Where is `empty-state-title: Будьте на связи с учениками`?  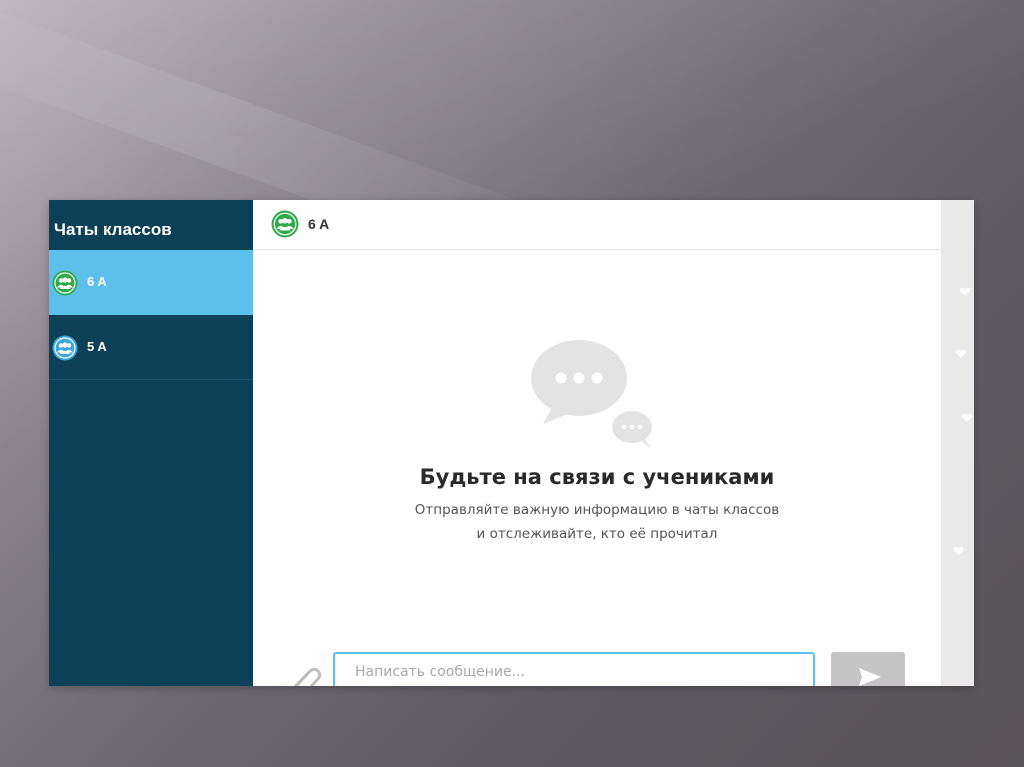 empty-state-title: Будьте на связи с учениками is located at coordinates (597, 477).